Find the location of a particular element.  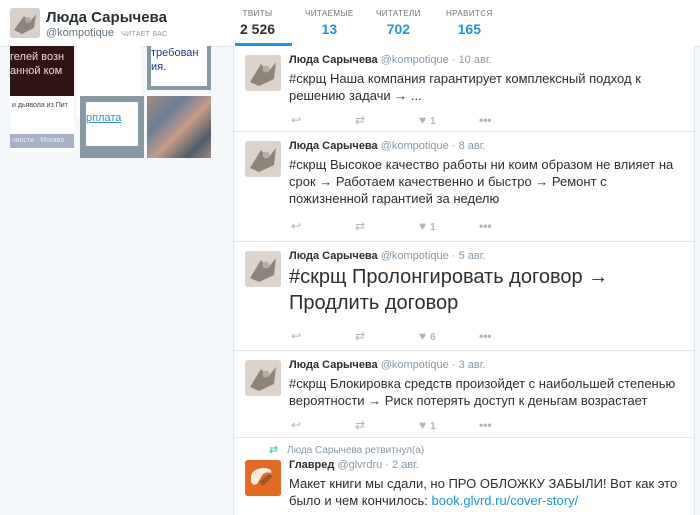

stat-label: ЧИТАЕМЫЕ is located at coordinates (329, 13).